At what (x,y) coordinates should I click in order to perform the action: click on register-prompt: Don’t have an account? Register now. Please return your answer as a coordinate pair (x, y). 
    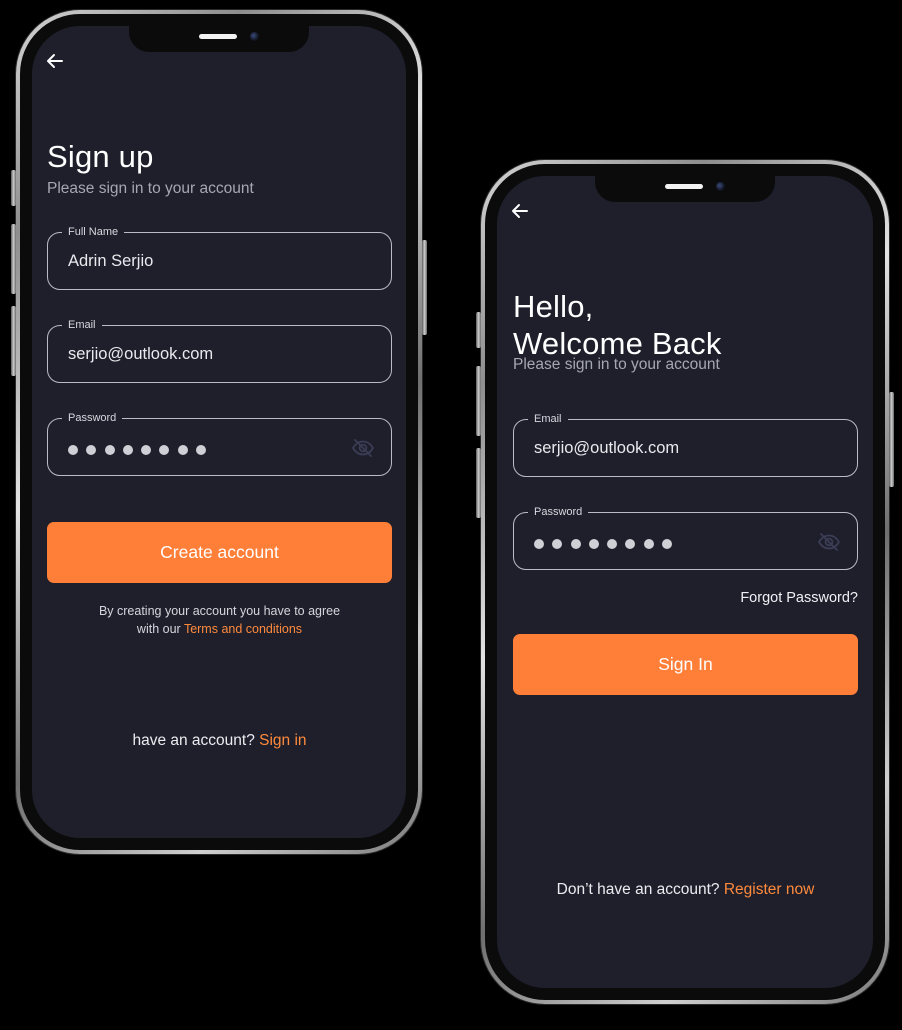
    Looking at the image, I should click on (685, 890).